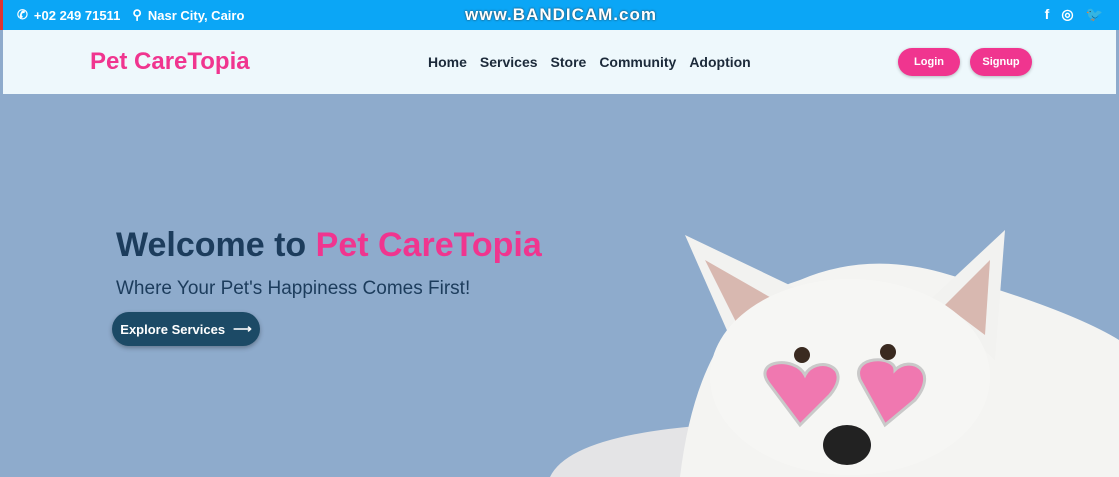 The image size is (1119, 477). Describe the element at coordinates (186, 329) in the screenshot. I see `explore-services-button: Explore Services ⟶` at that location.